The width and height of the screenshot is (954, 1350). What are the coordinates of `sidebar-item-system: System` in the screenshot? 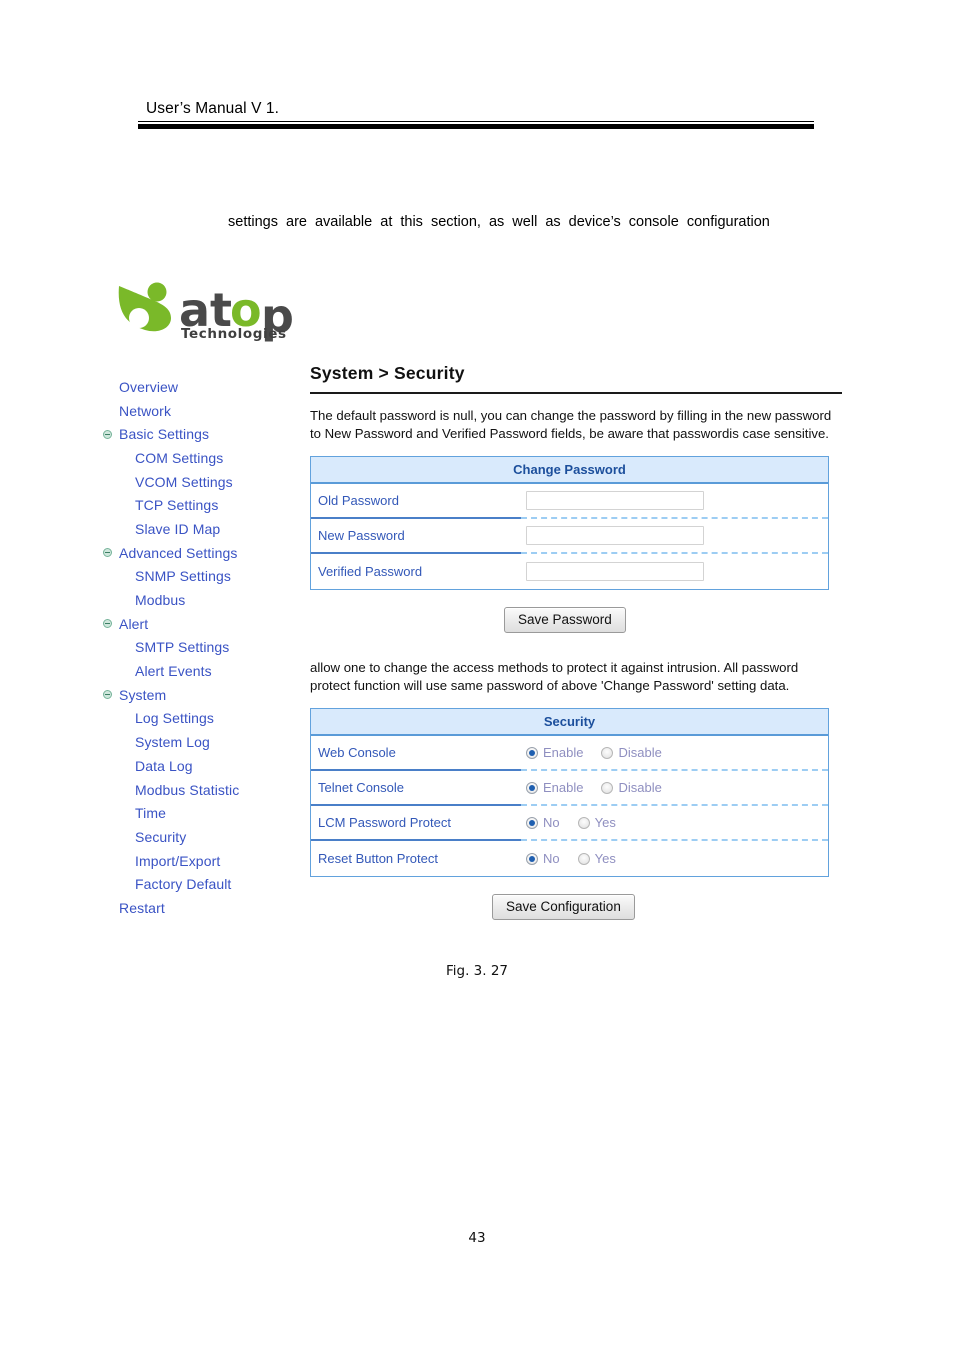 It's located at (205, 695).